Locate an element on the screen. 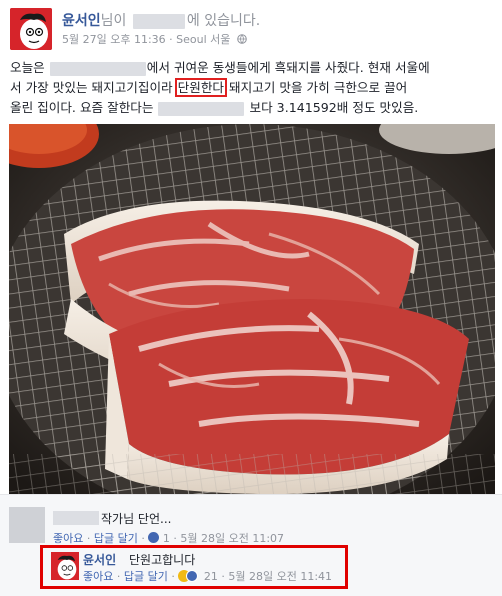 This screenshot has height=596, width=502. like-reaction-icon is located at coordinates (192, 576).